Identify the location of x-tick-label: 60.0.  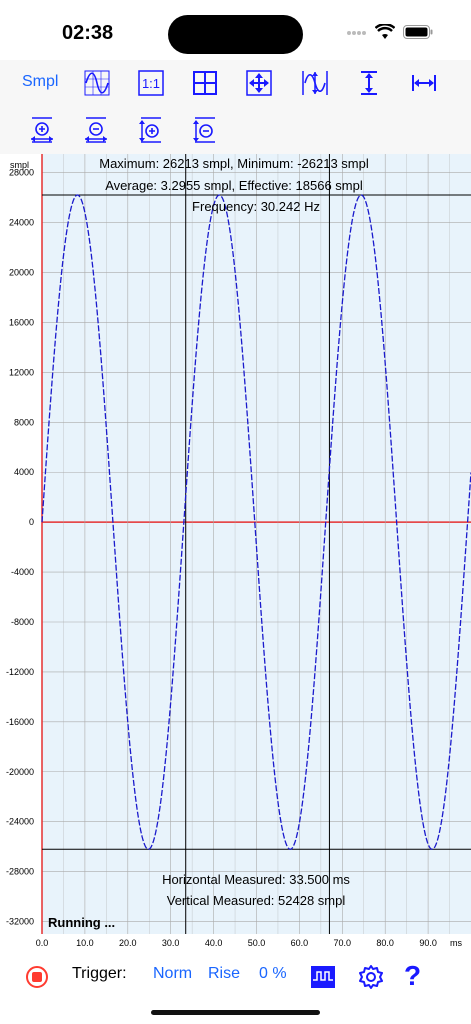
(300, 943).